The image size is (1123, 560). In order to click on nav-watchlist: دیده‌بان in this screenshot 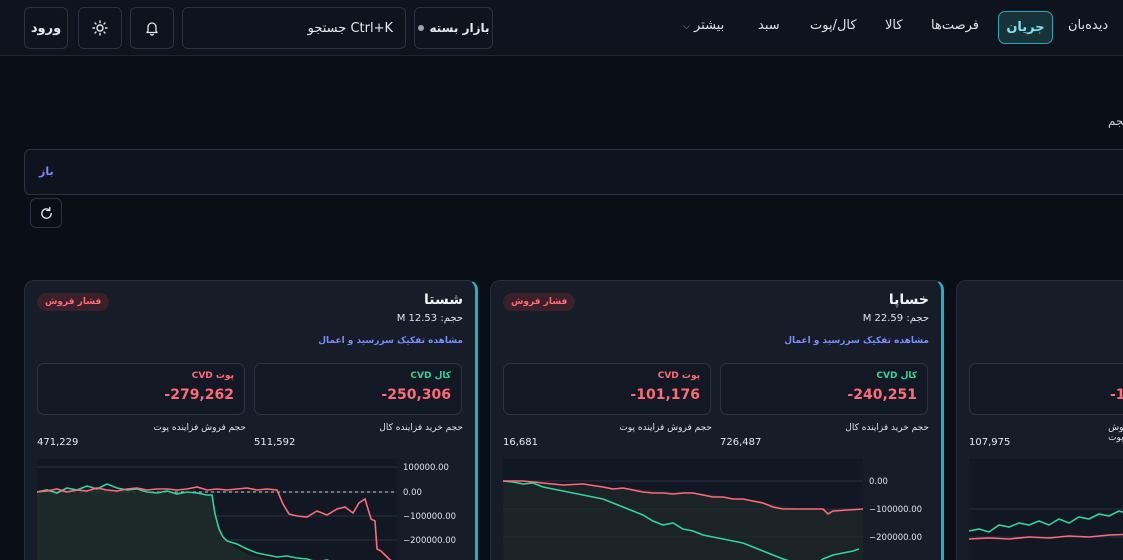, I will do `click(1088, 25)`.